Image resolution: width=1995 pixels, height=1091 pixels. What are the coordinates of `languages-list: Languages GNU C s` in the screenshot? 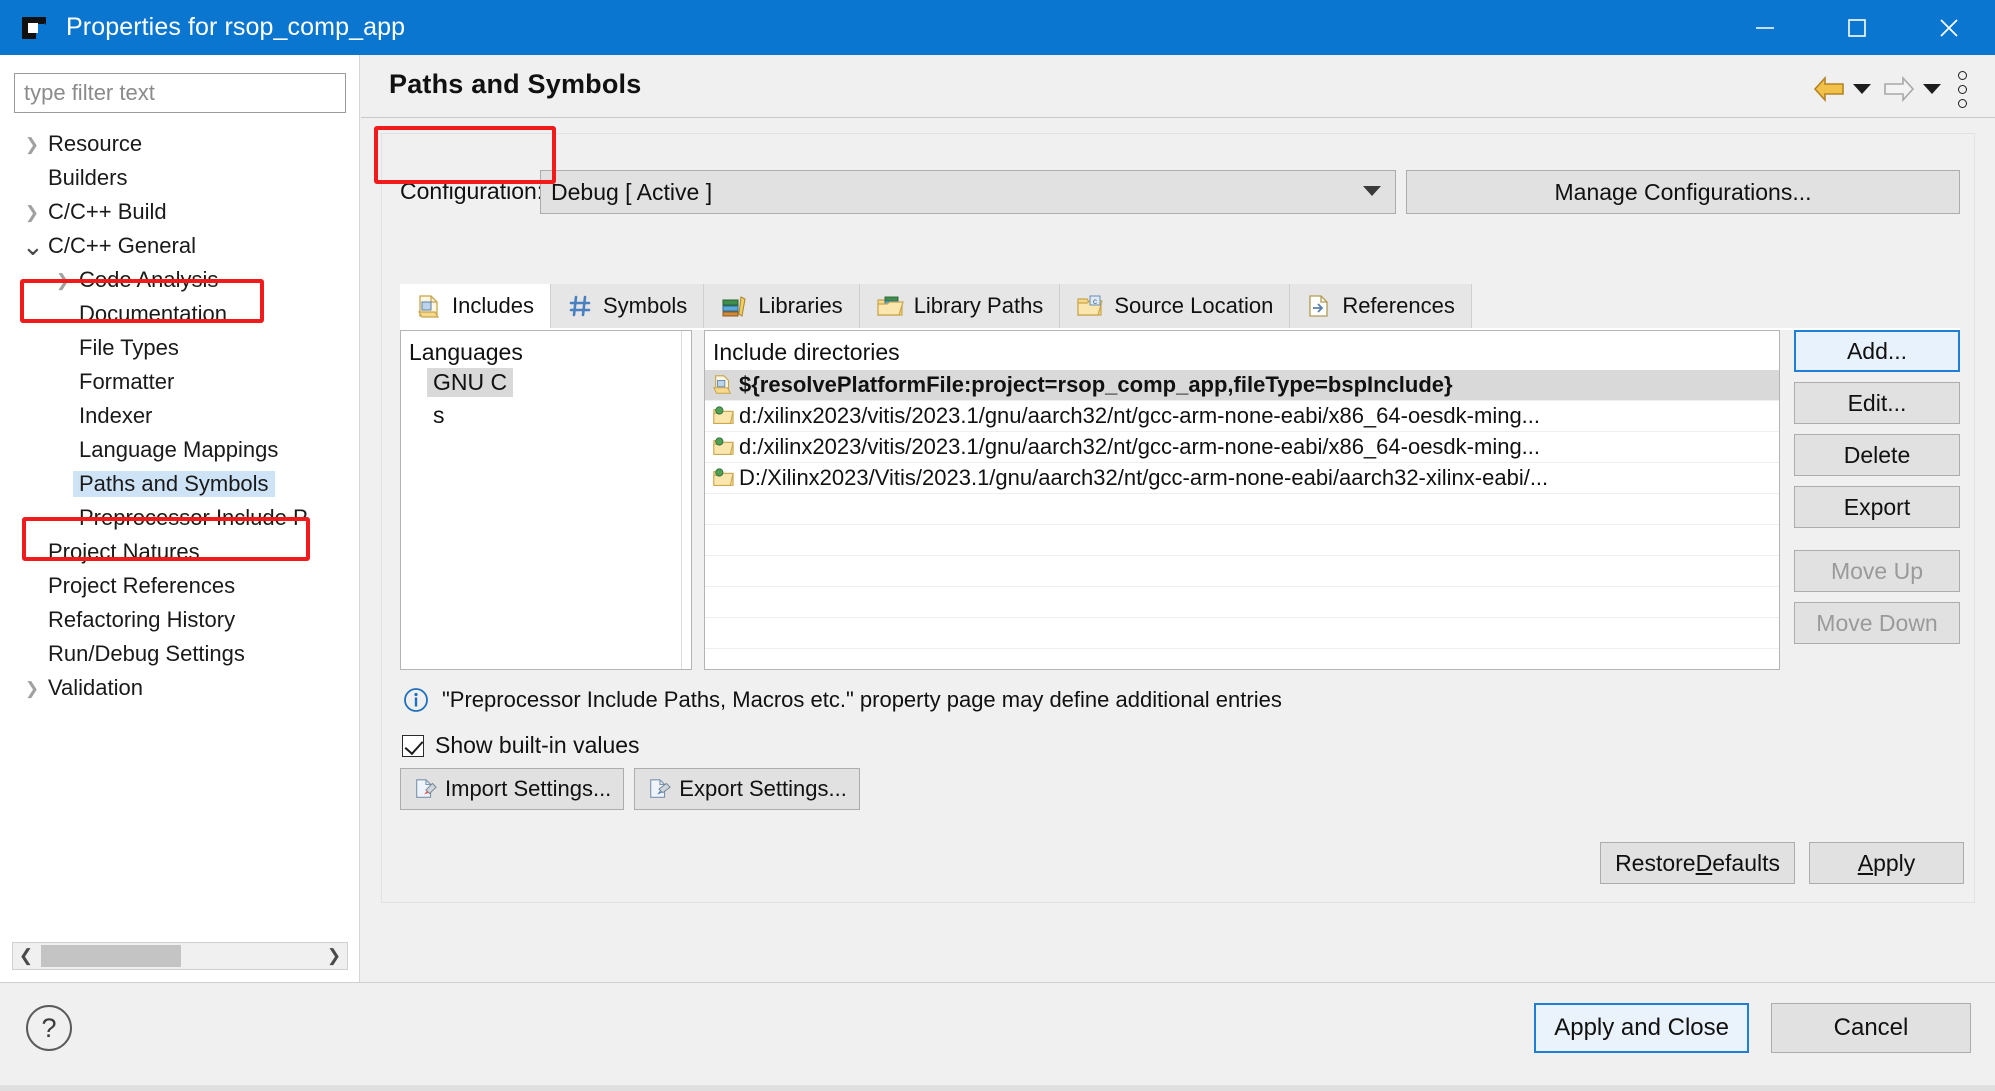 It's located at (546, 500).